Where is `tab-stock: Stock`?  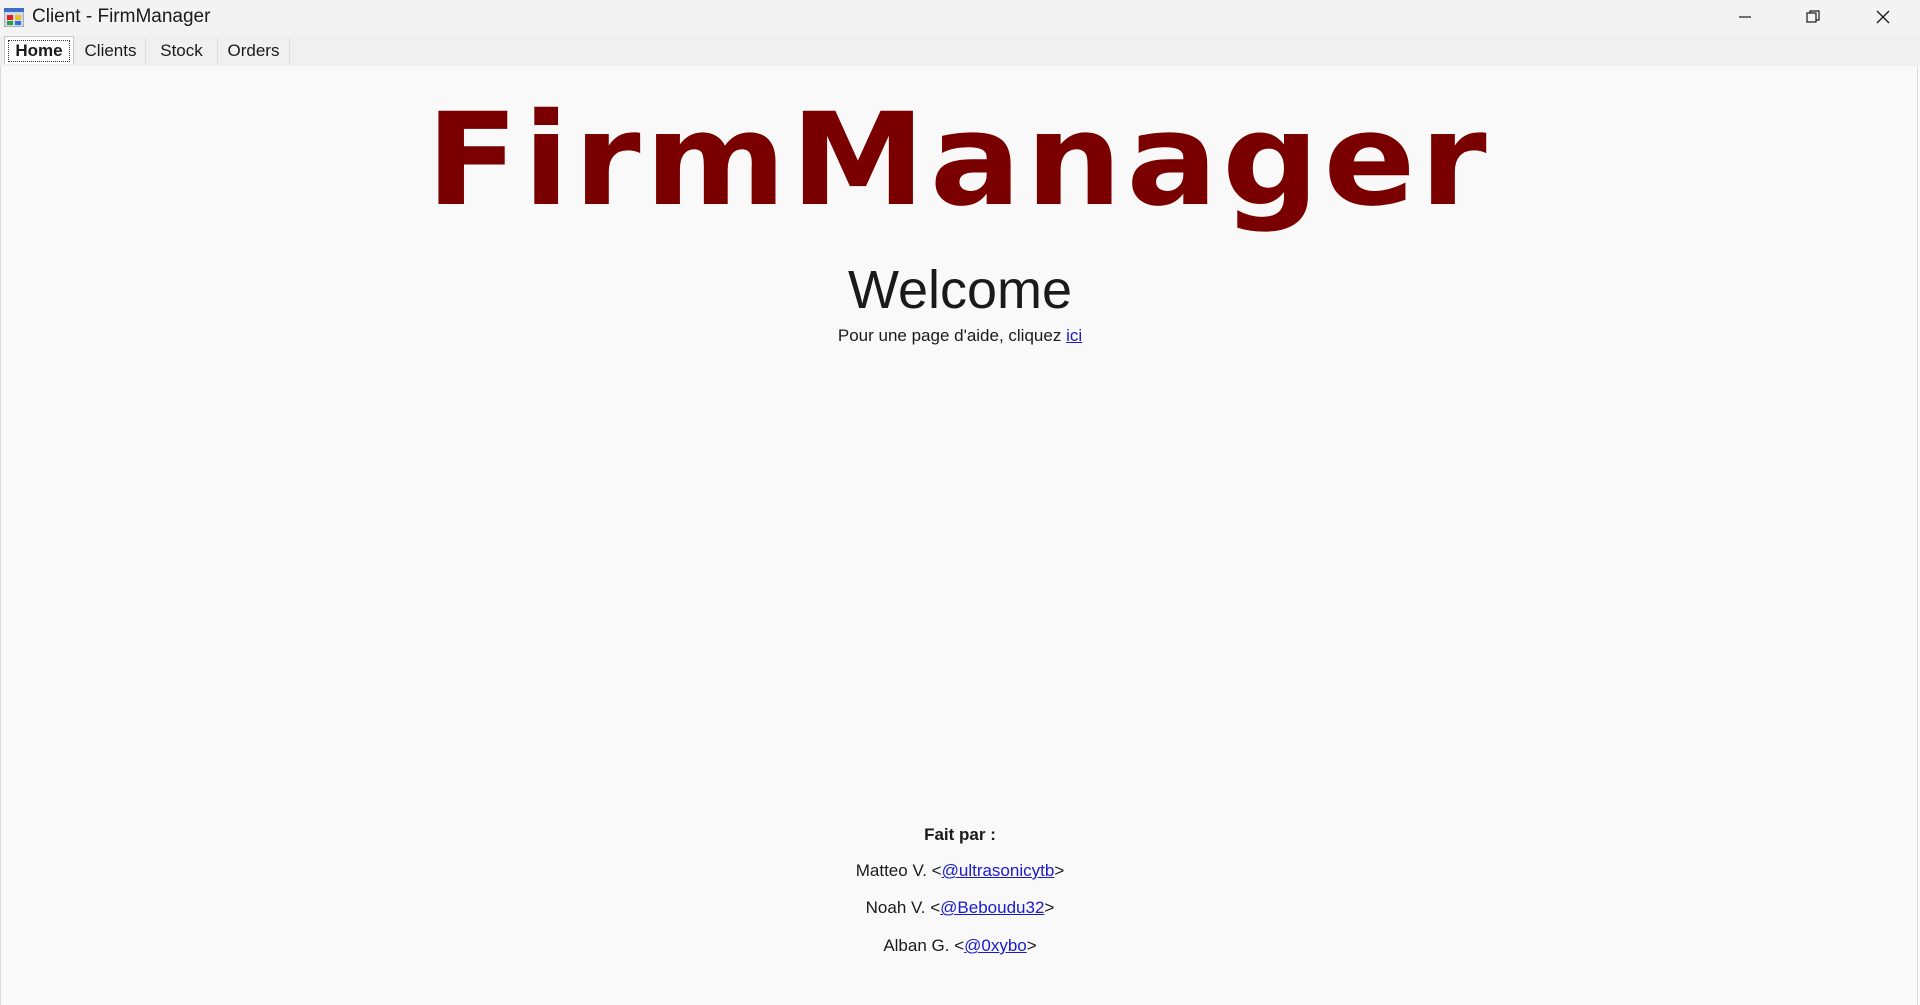
tab-stock: Stock is located at coordinates (182, 51).